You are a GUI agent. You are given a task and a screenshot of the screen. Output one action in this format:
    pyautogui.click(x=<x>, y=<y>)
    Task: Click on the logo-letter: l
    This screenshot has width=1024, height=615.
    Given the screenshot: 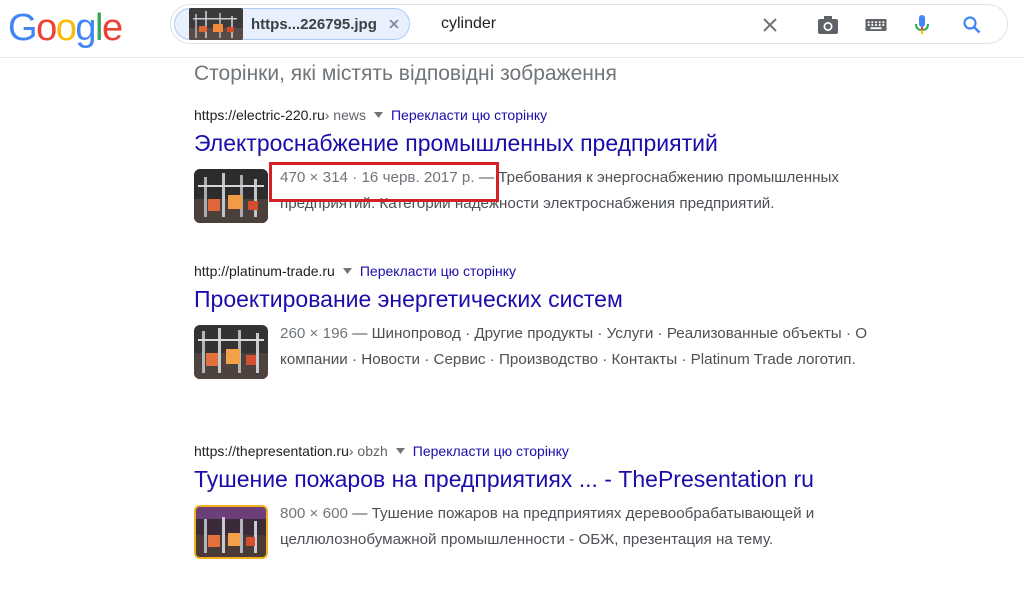 What is the action you would take?
    pyautogui.click(x=98, y=28)
    